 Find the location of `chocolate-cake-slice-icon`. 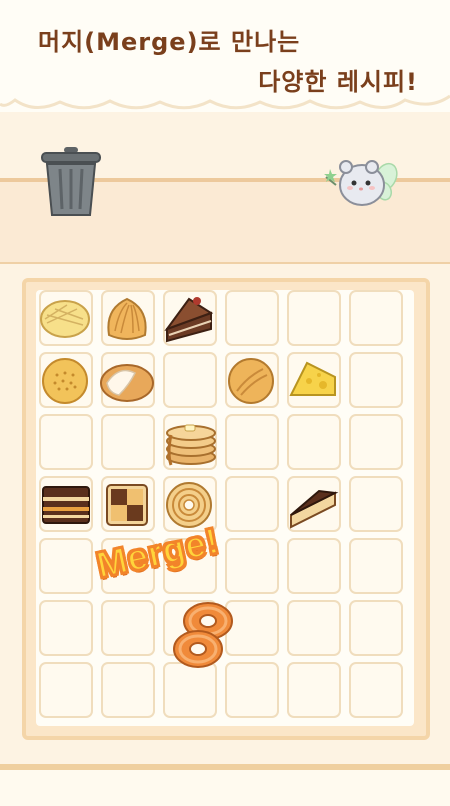

chocolate-cake-slice-icon is located at coordinates (190, 318).